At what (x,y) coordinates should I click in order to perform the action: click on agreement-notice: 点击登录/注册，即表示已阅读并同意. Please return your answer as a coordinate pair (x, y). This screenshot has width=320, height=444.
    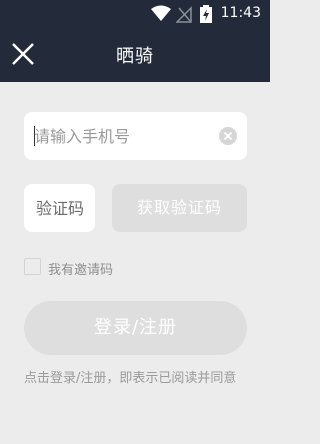
    Looking at the image, I should click on (130, 378).